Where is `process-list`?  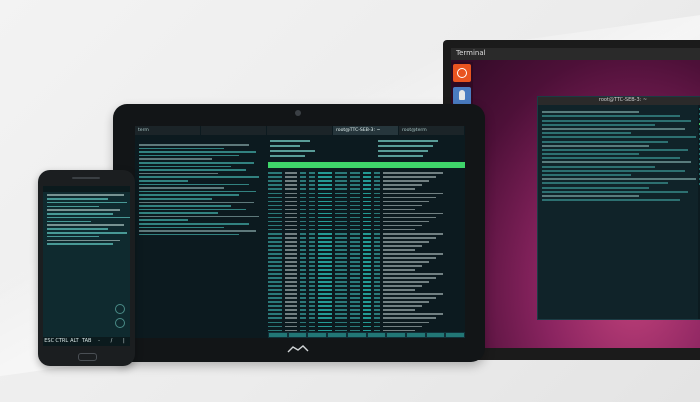 process-list is located at coordinates (366, 251).